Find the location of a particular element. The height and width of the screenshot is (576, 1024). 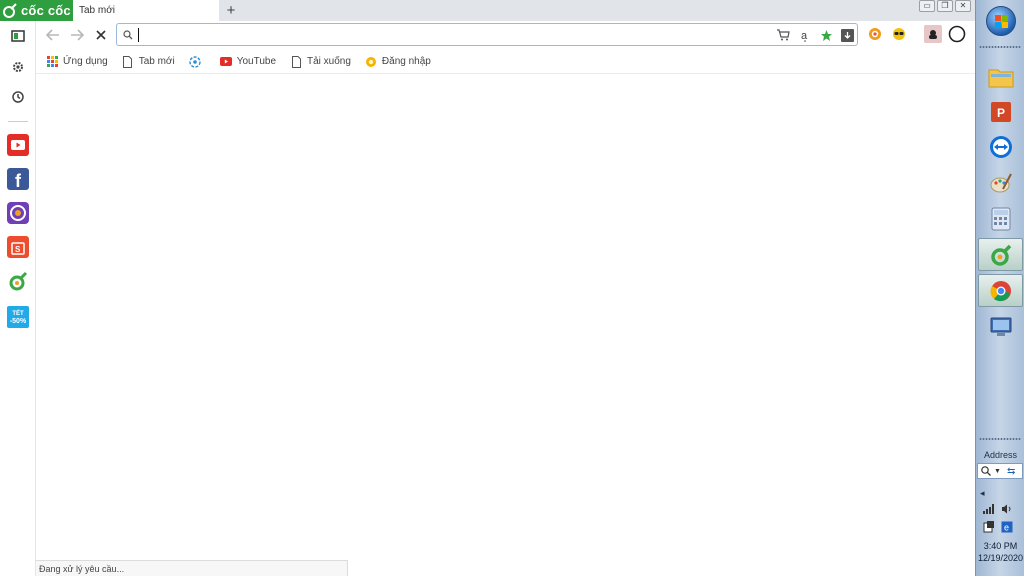

show-hidden-icons-icon: ◂ is located at coordinates (982, 493).